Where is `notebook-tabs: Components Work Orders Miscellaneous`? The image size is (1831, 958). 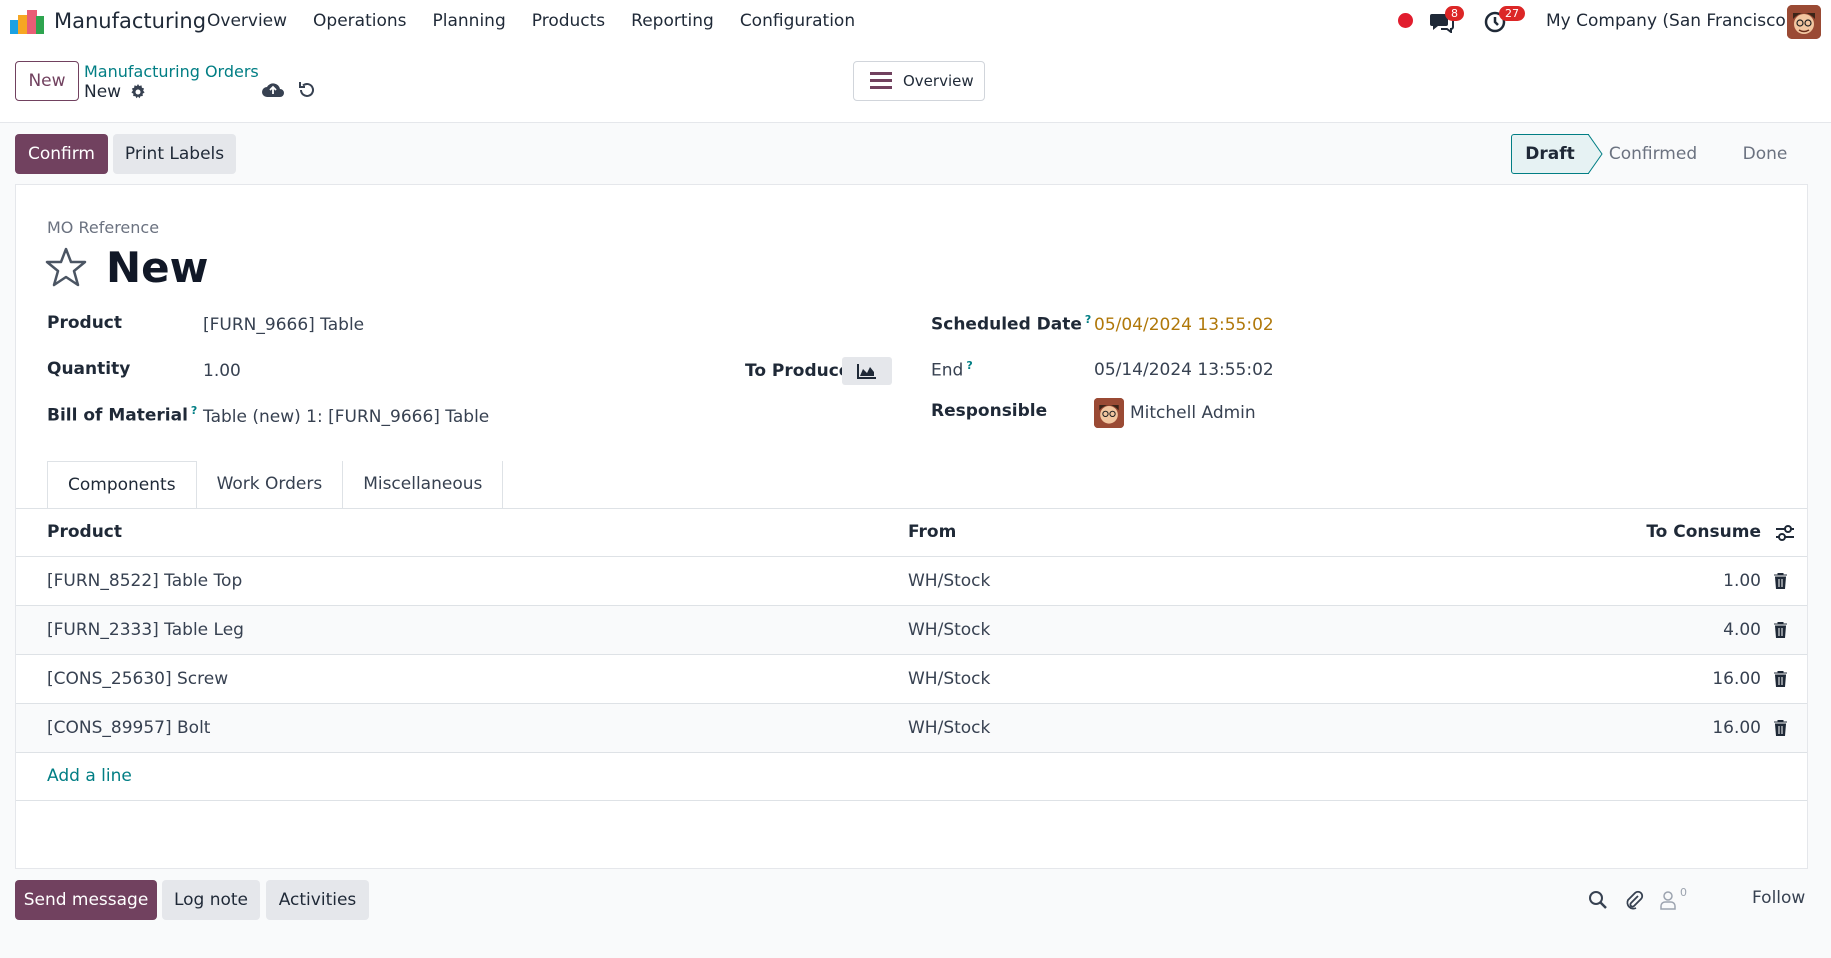
notebook-tabs: Components Work Orders Miscellaneous is located at coordinates (275, 485).